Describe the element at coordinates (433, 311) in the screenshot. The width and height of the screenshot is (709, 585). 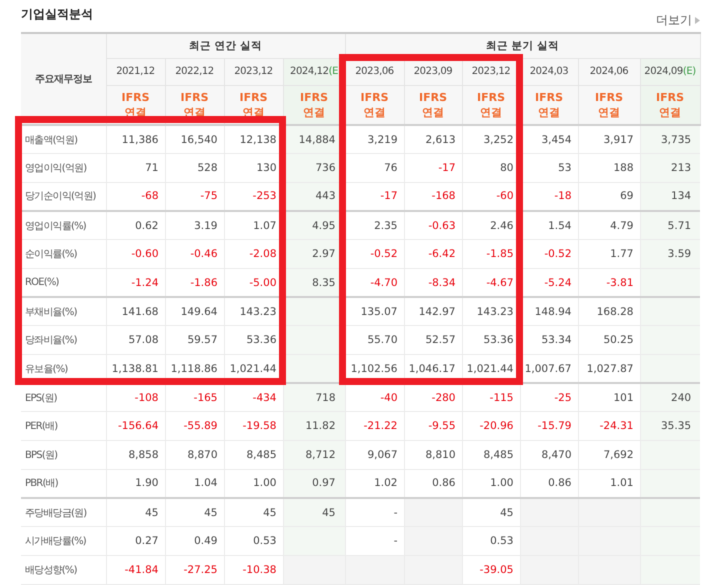
I see `table-cell: 142.97` at that location.